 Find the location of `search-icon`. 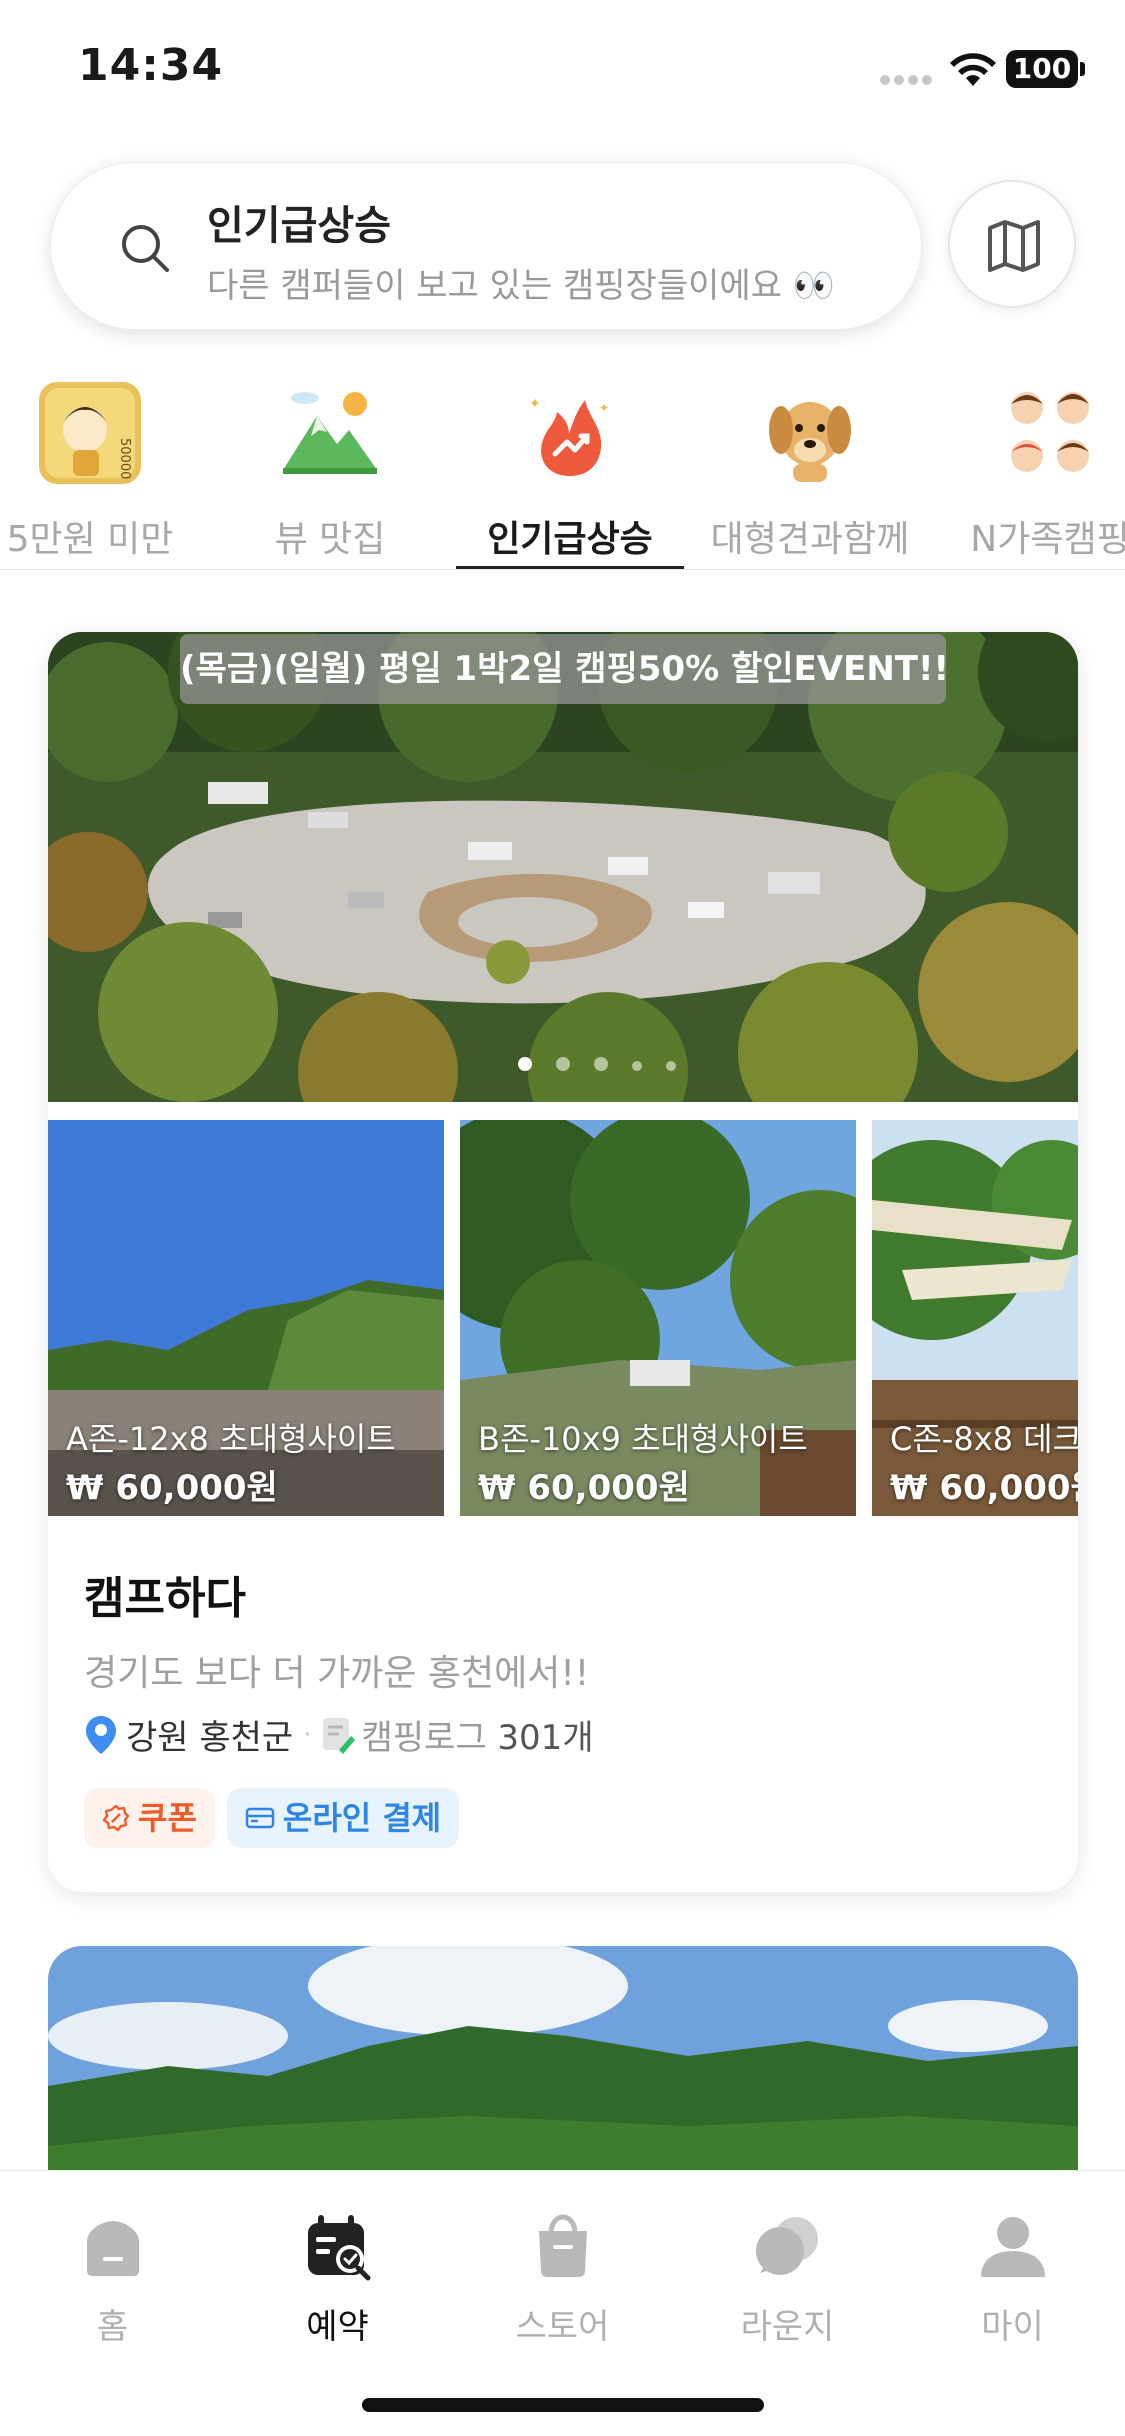

search-icon is located at coordinates (145, 248).